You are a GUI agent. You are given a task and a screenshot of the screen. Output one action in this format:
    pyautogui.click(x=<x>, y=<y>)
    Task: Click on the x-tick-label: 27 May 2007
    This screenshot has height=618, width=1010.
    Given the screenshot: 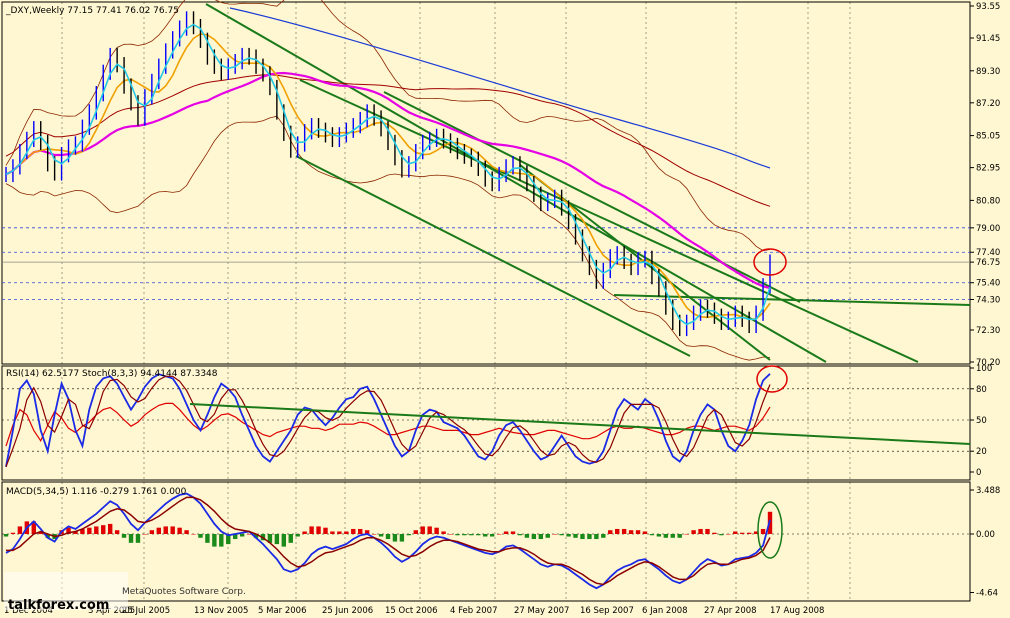 What is the action you would take?
    pyautogui.click(x=541, y=611)
    